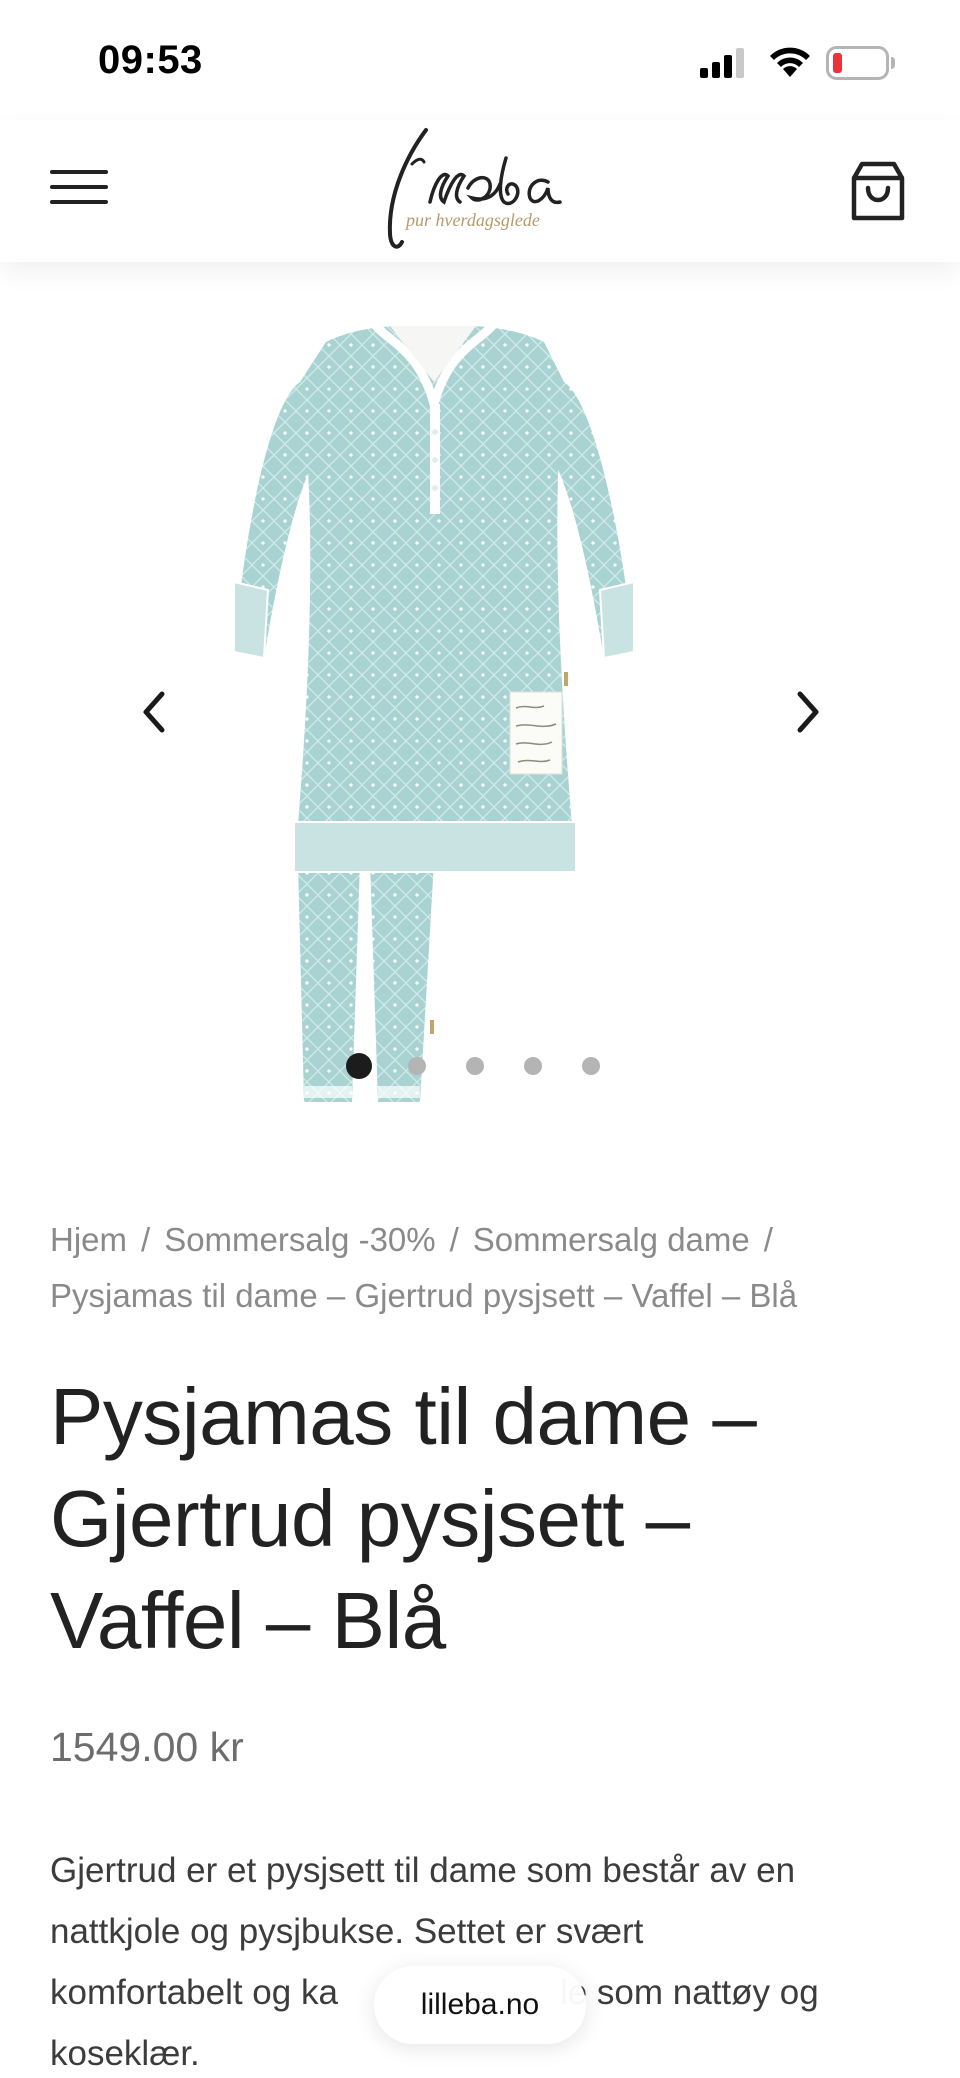  I want to click on status-bar: 09:53, so click(480, 60).